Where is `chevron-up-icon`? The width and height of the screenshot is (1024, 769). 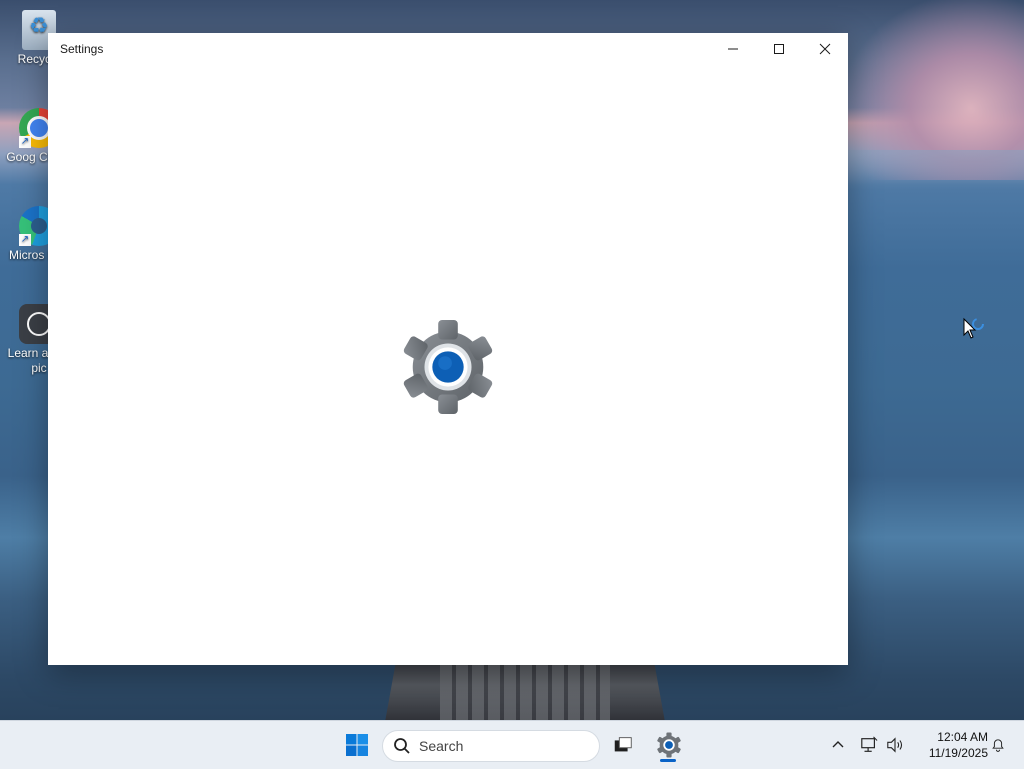
chevron-up-icon is located at coordinates (838, 744).